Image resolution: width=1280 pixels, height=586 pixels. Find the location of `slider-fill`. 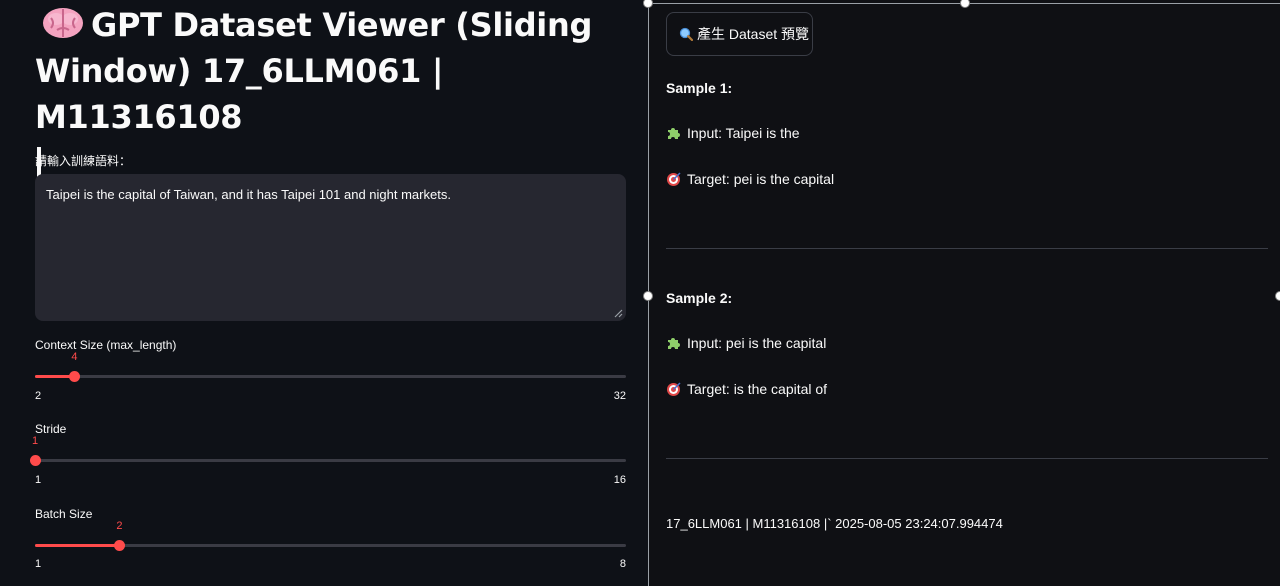

slider-fill is located at coordinates (77, 545).